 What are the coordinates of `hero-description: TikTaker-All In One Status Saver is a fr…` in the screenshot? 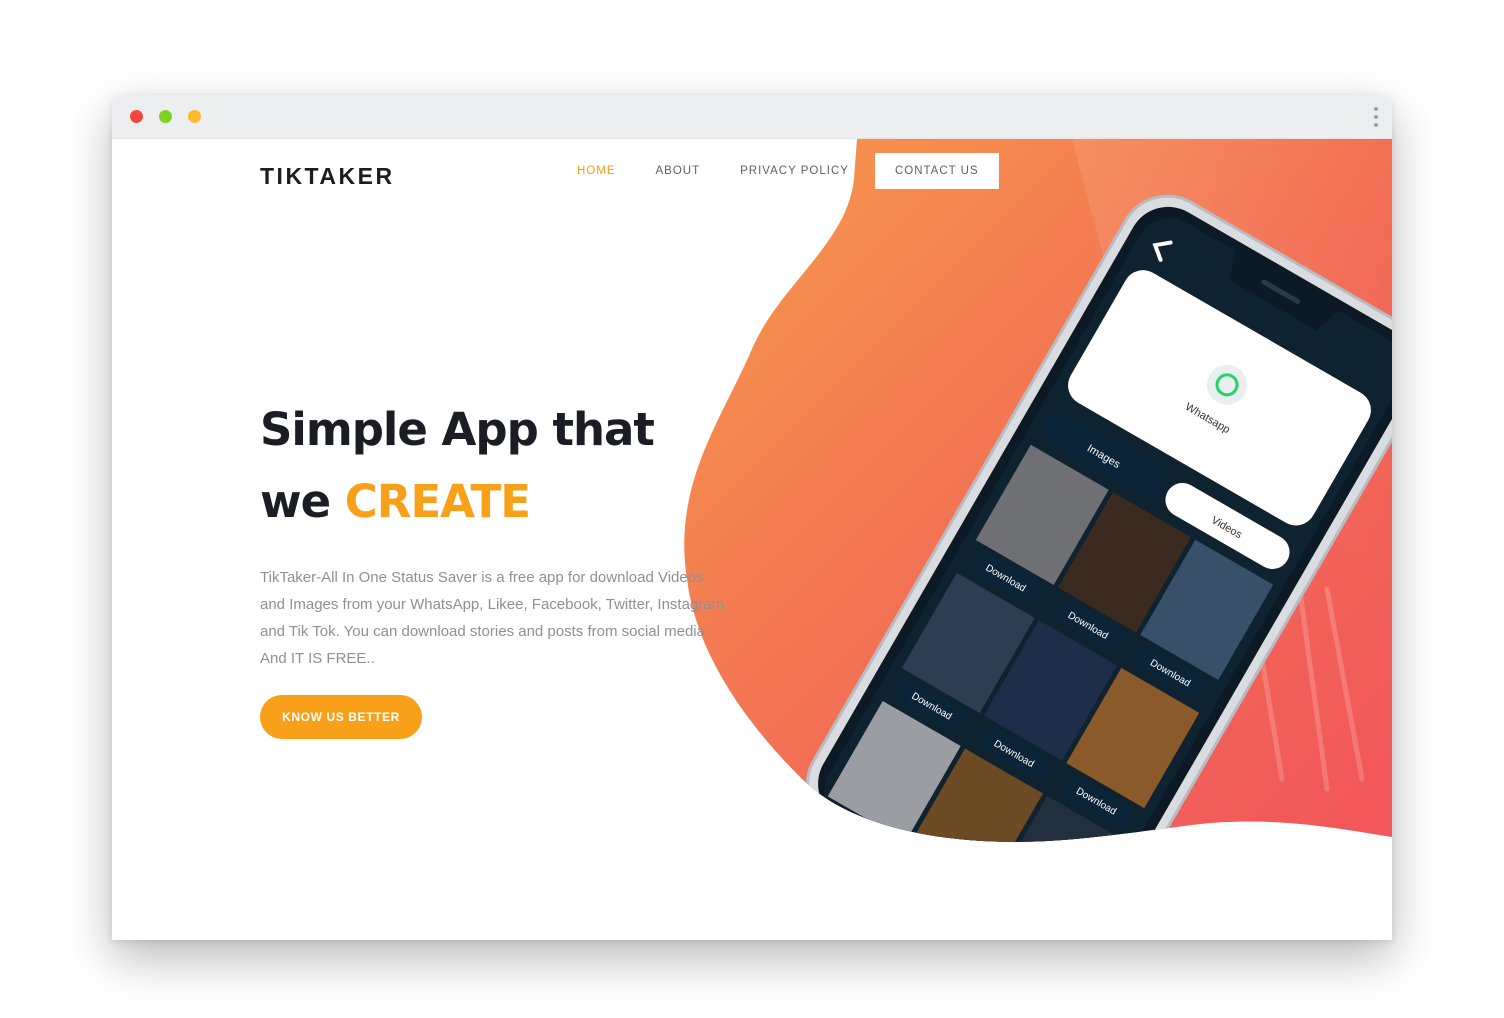 It's located at (492, 618).